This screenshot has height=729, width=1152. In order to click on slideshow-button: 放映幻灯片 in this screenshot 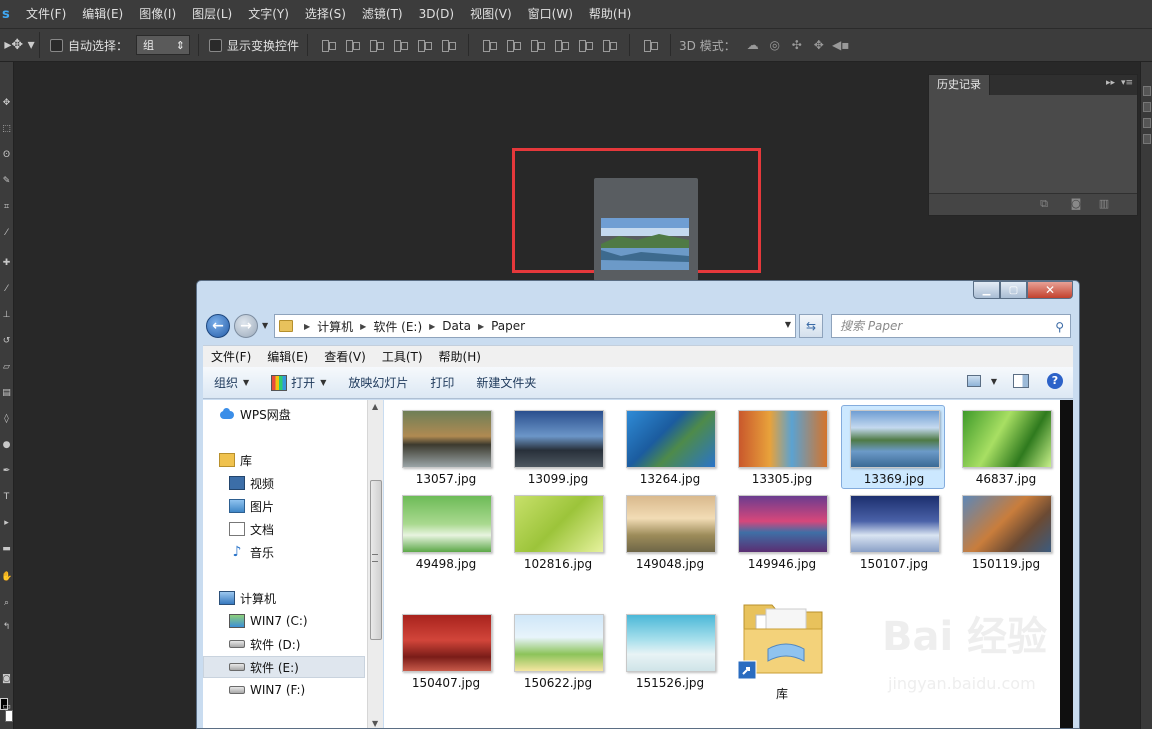, I will do `click(378, 382)`.